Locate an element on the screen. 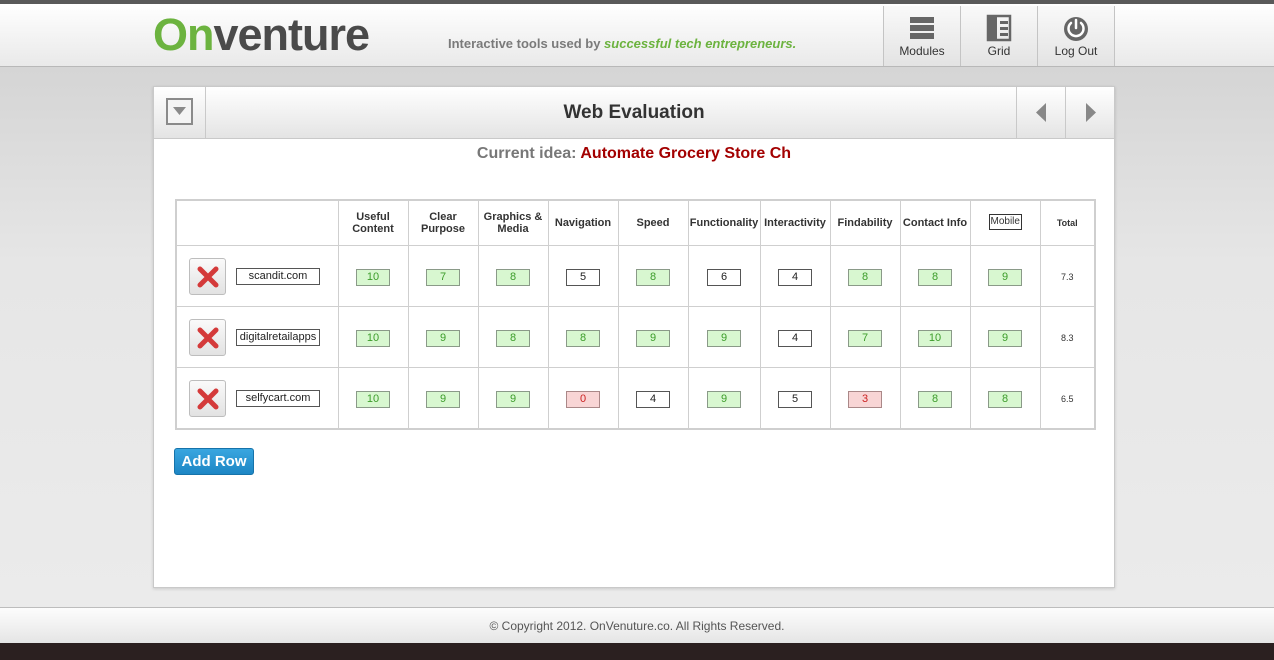 The width and height of the screenshot is (1274, 660). score-cell: 7 is located at coordinates (443, 276).